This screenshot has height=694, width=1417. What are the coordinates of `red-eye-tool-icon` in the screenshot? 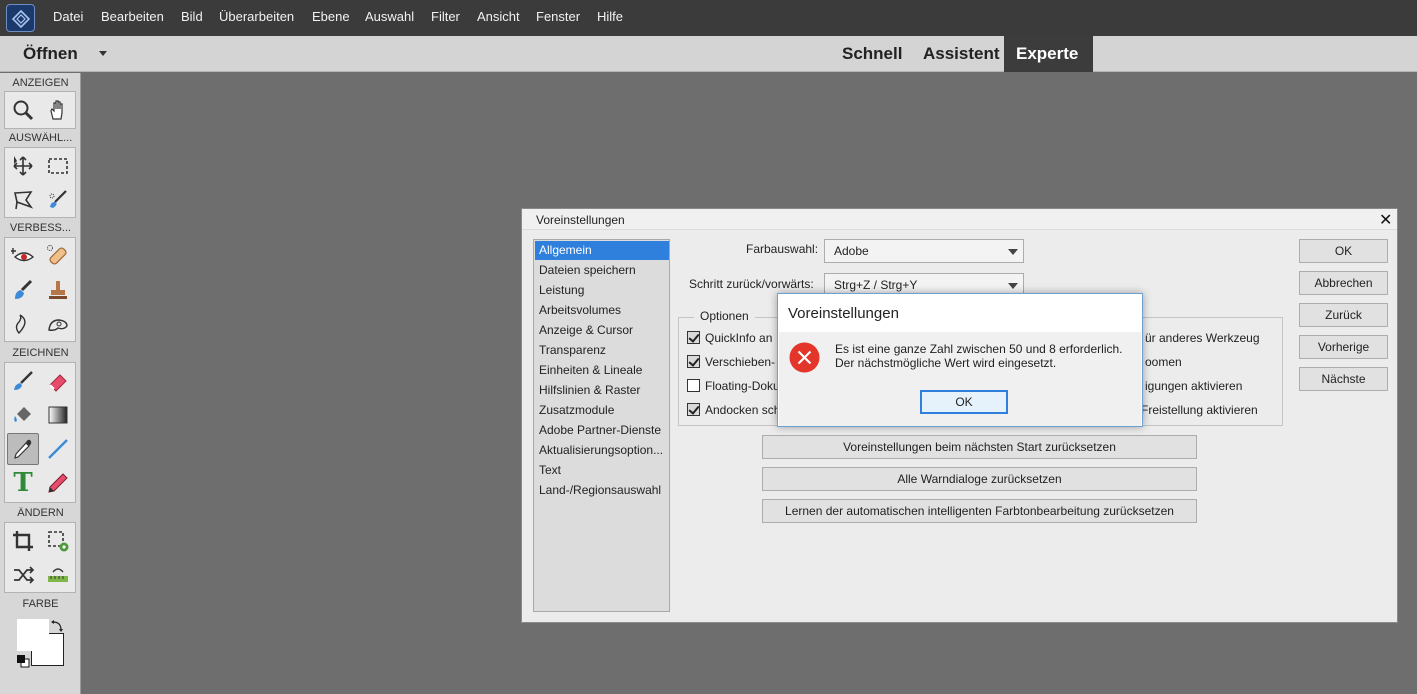 It's located at (23, 256).